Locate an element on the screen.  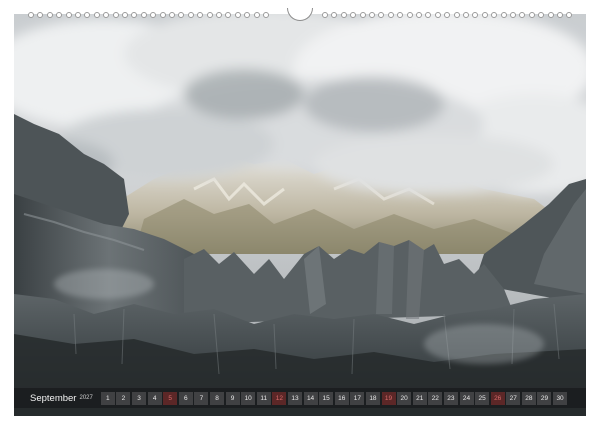
day-cell: 26 is located at coordinates (497, 398).